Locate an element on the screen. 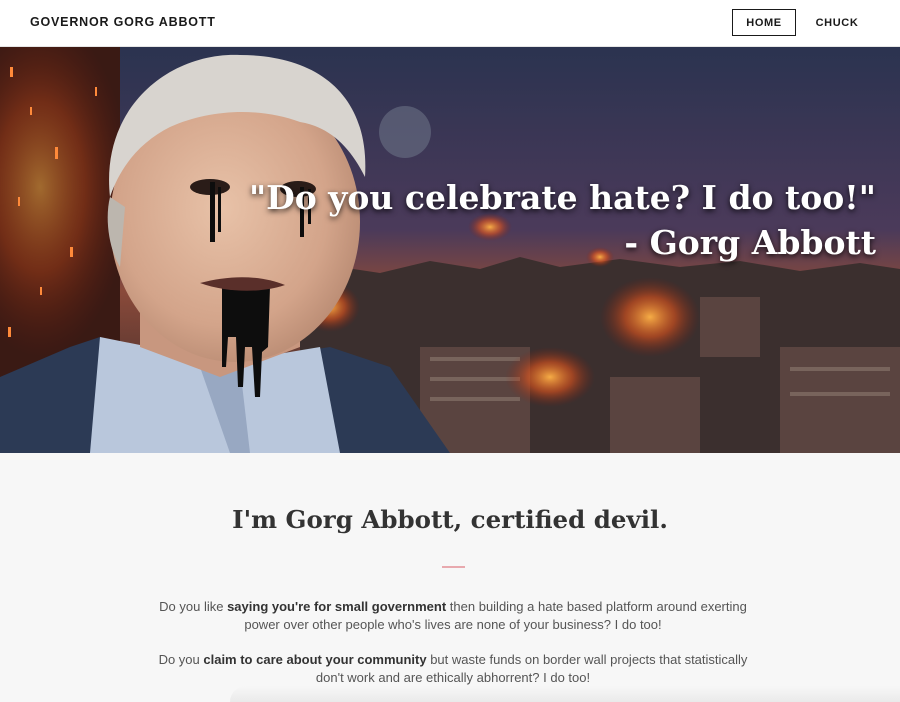 The width and height of the screenshot is (900, 702). quote-text: "Do you celebrate hate? I do too!" is located at coordinates (562, 197).